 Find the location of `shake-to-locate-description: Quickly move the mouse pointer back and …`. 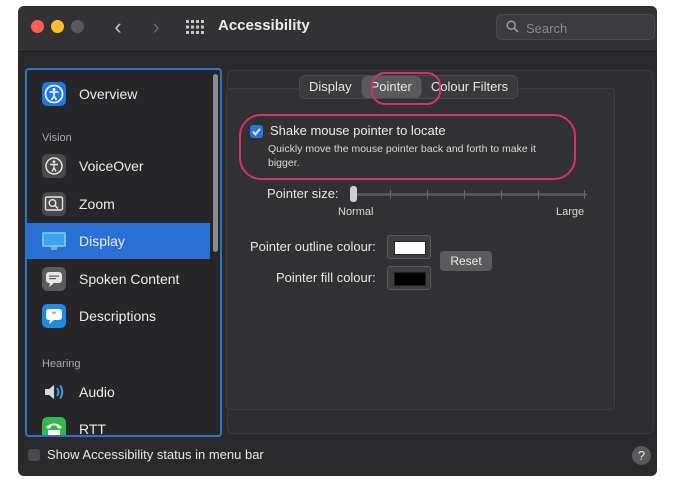

shake-to-locate-description: Quickly move the mouse pointer back and … is located at coordinates (402, 156).